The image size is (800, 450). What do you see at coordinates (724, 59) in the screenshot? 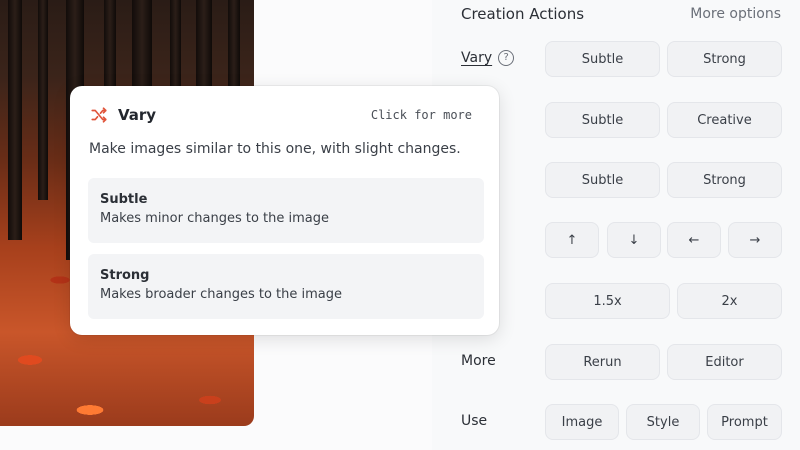
I see `vary-strong-button: Strong` at bounding box center [724, 59].